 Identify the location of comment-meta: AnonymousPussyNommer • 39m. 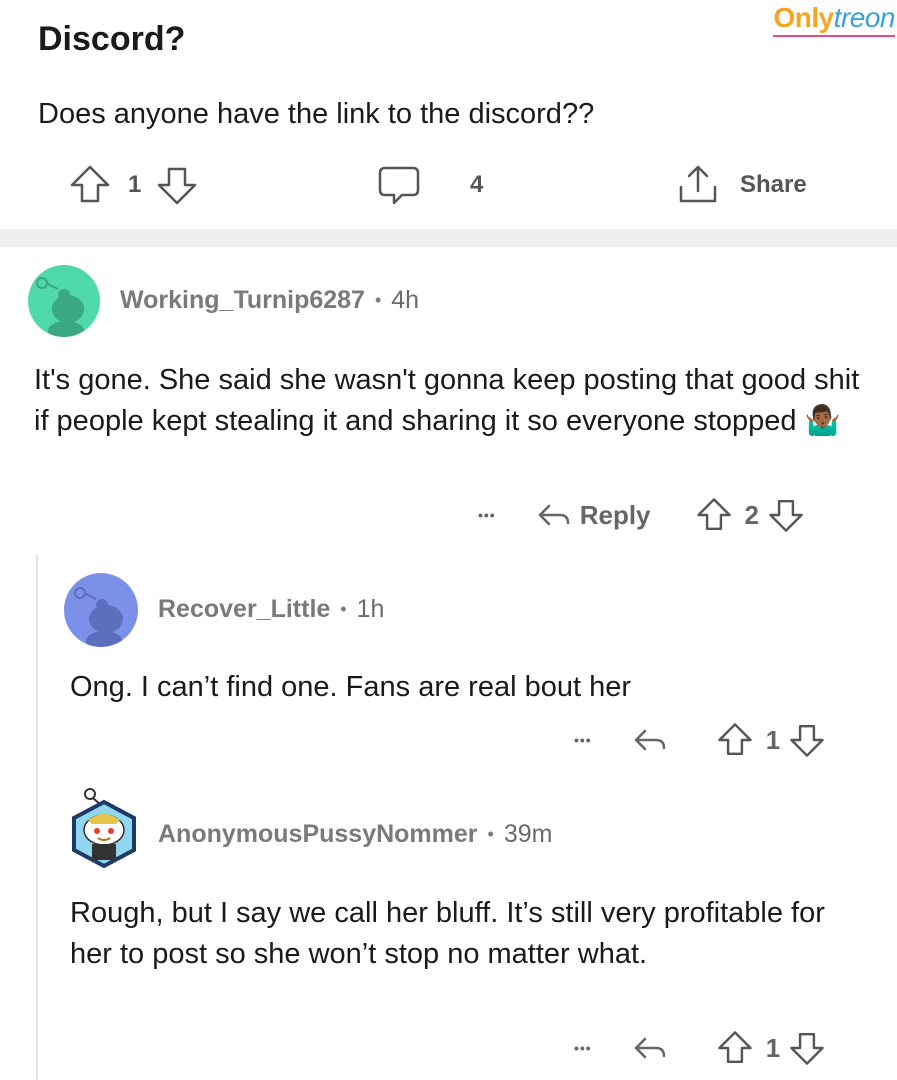
(355, 834).